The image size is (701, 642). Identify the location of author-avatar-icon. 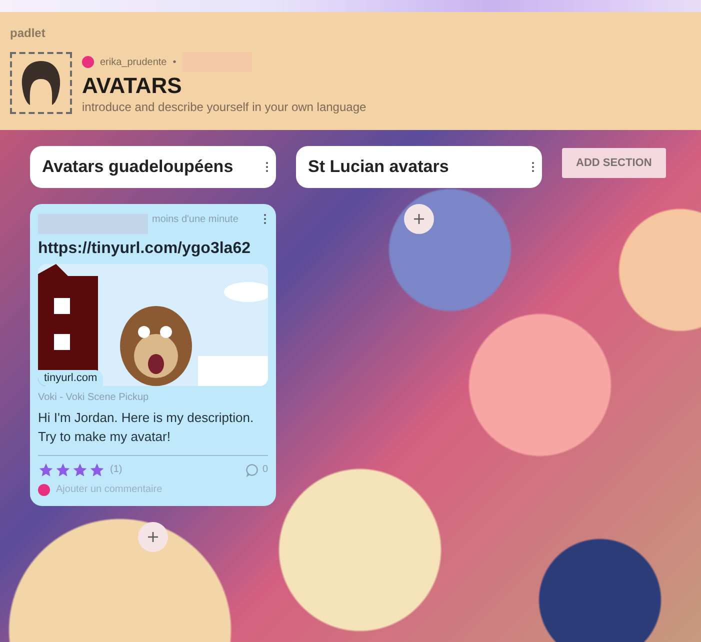
(88, 62).